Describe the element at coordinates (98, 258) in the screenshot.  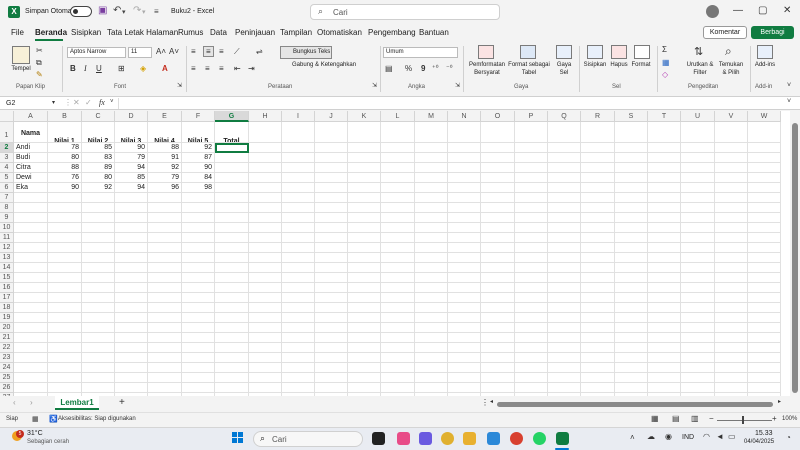
I see `cell-c13` at that location.